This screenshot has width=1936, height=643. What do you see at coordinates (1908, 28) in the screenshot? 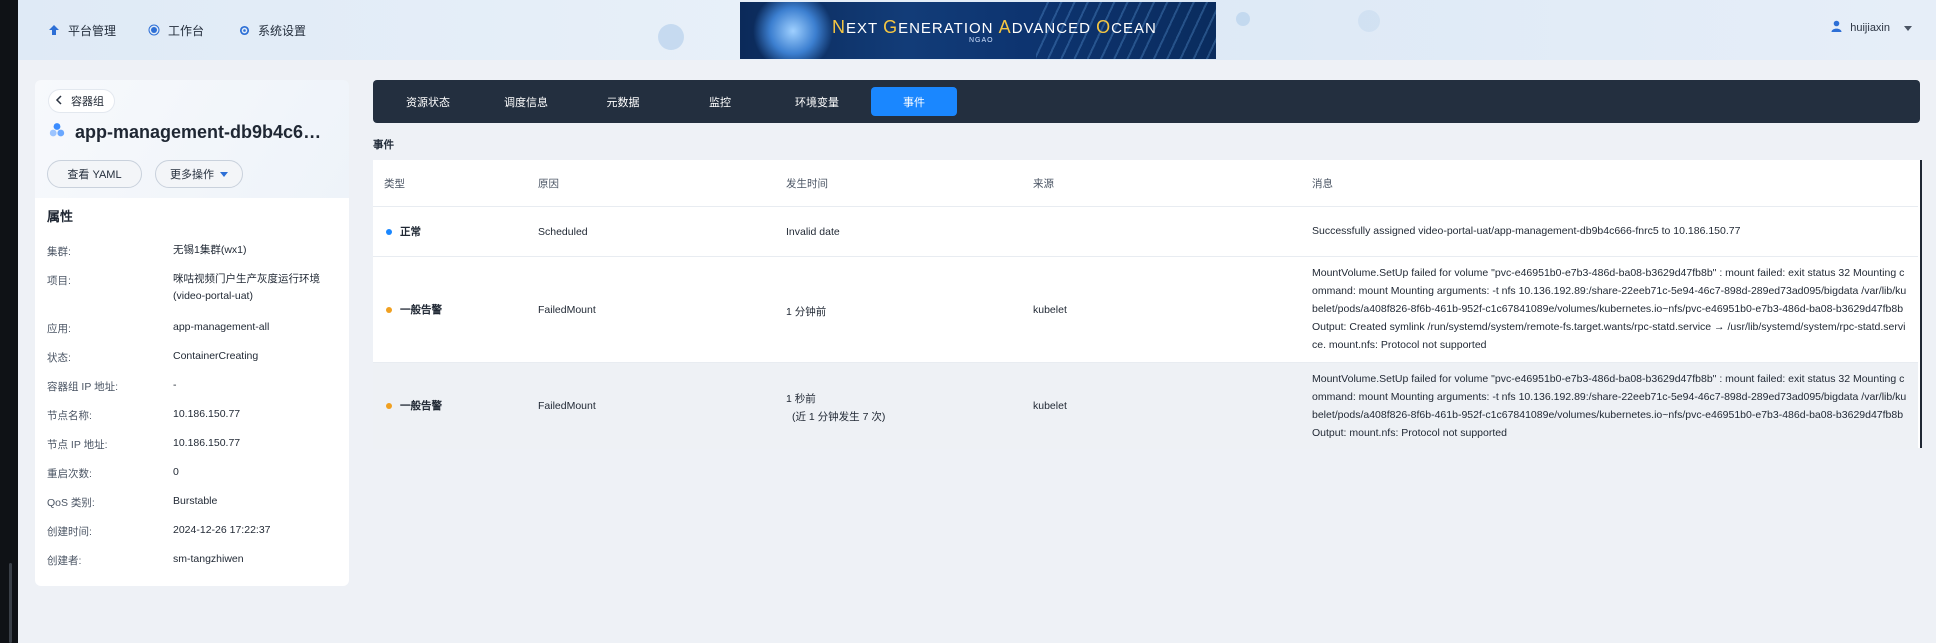
I see `chevron-down-icon` at bounding box center [1908, 28].